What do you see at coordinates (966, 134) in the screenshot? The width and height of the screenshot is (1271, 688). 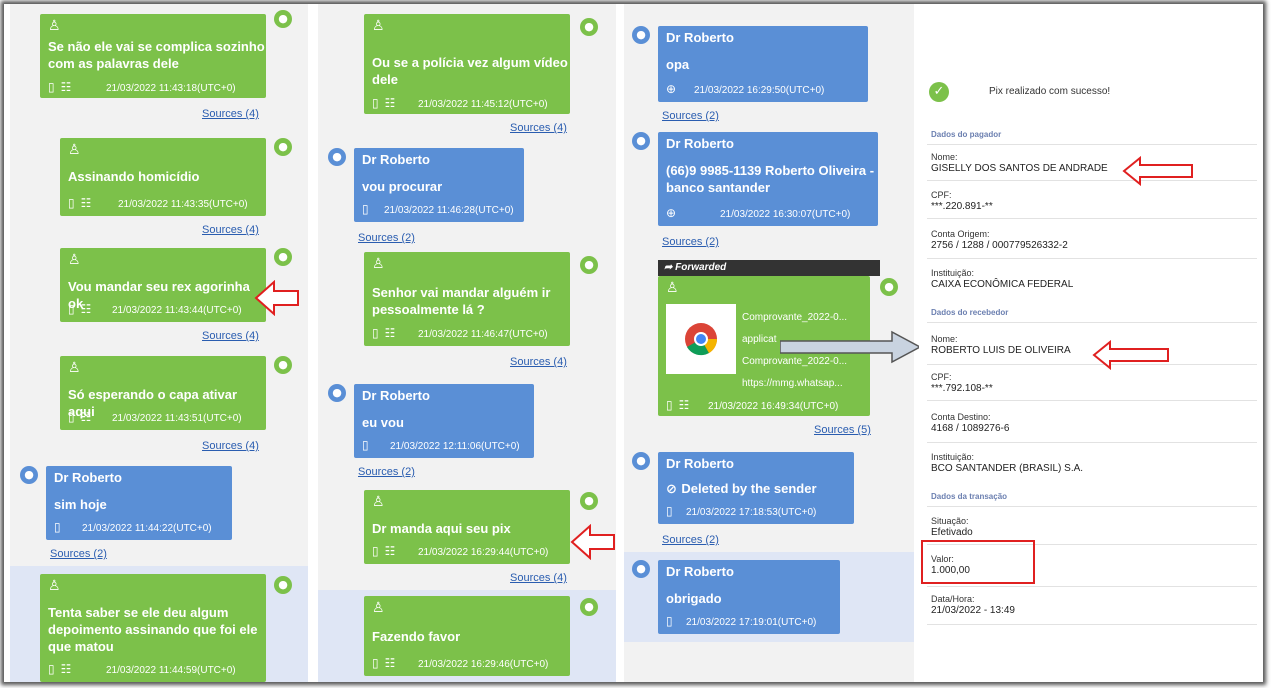 I see `section-title: Dados do pagador` at bounding box center [966, 134].